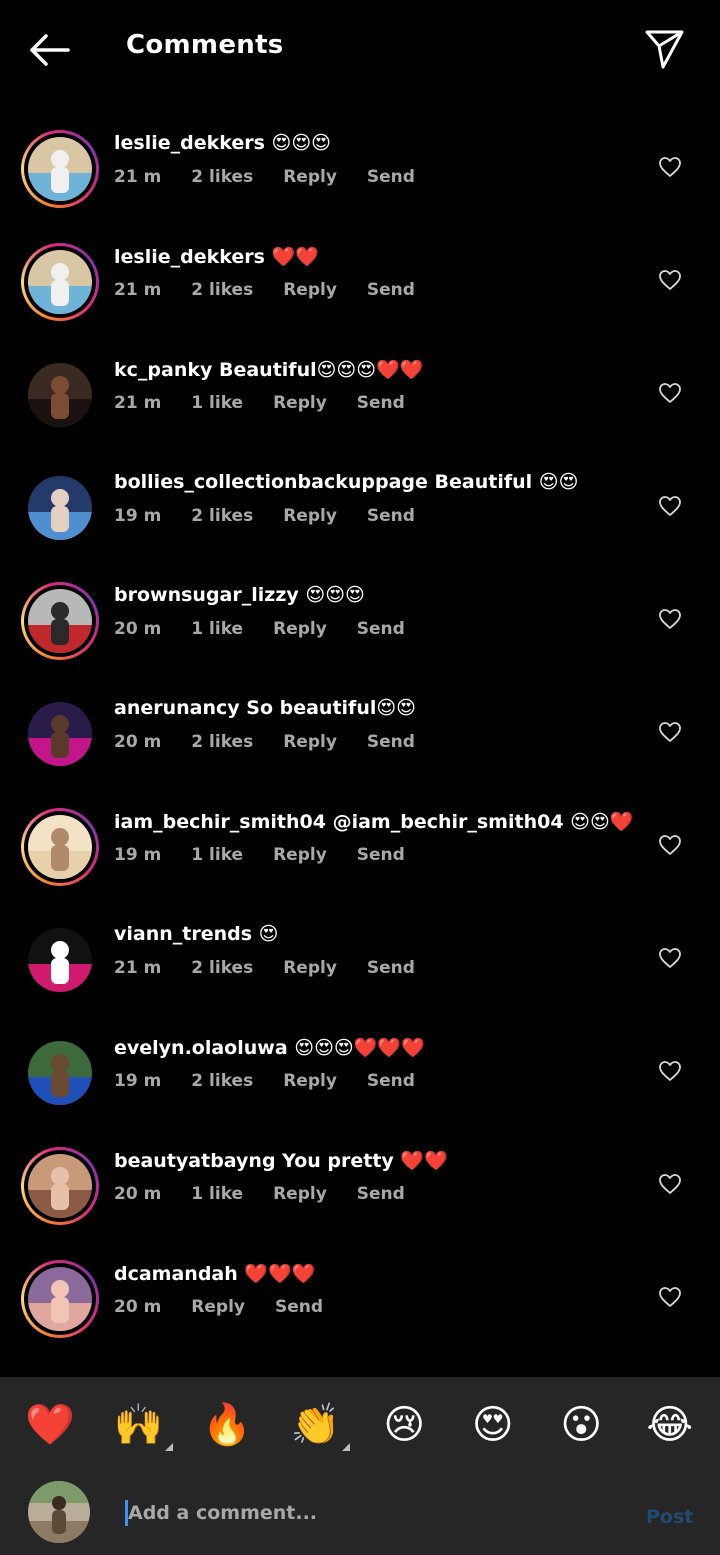 The image size is (720, 1555). I want to click on comment-username: dcamandah, so click(176, 1274).